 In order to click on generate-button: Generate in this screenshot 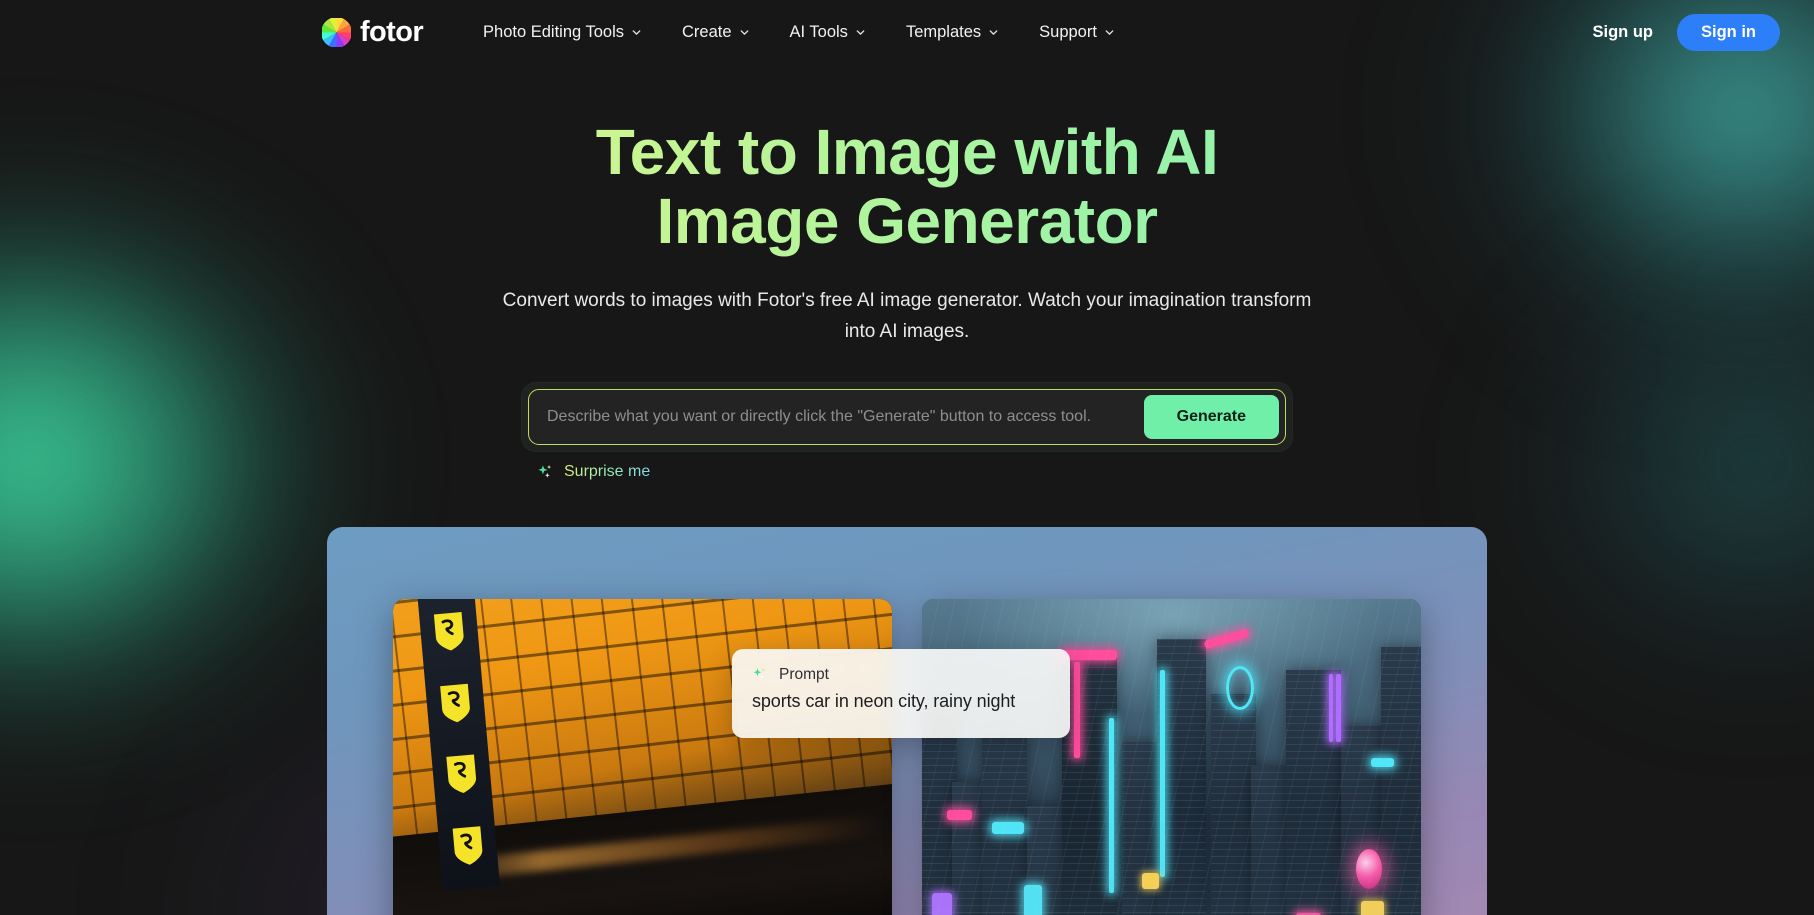, I will do `click(1211, 416)`.